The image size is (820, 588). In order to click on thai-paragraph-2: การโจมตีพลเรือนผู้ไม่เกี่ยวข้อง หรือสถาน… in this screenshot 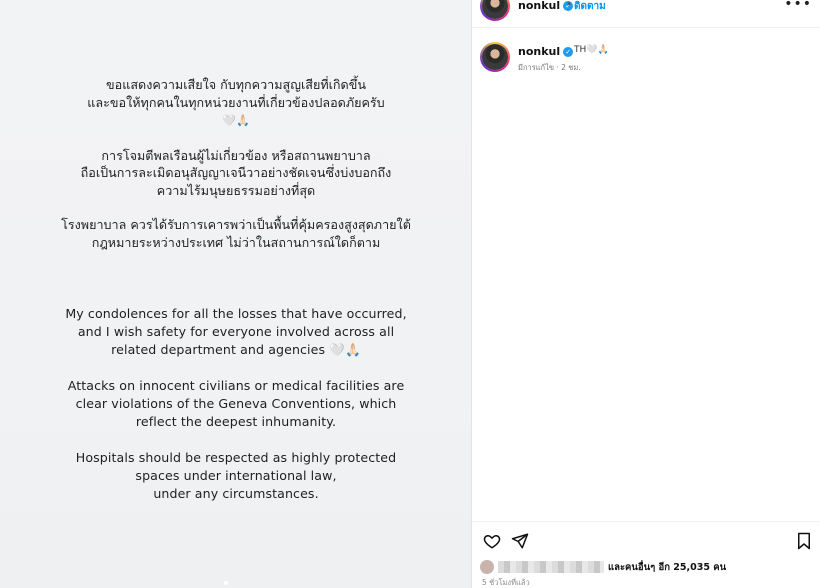, I will do `click(236, 173)`.